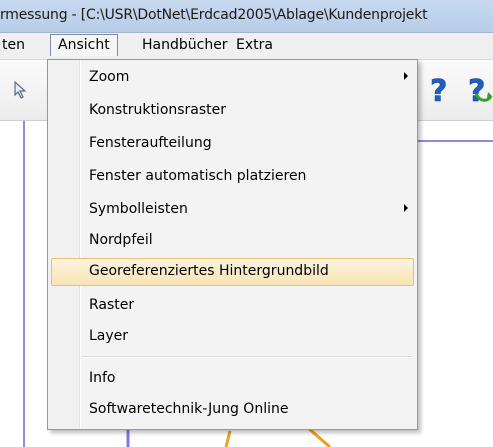  Describe the element at coordinates (21, 90) in the screenshot. I see `cursor-arrow-icon` at that location.